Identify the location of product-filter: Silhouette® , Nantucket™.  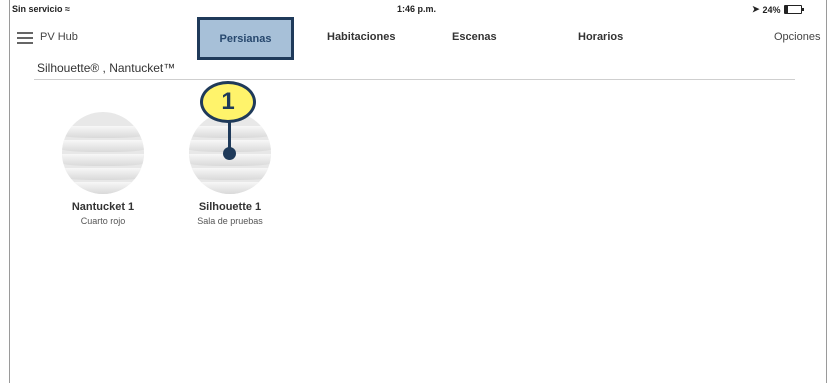
(106, 68).